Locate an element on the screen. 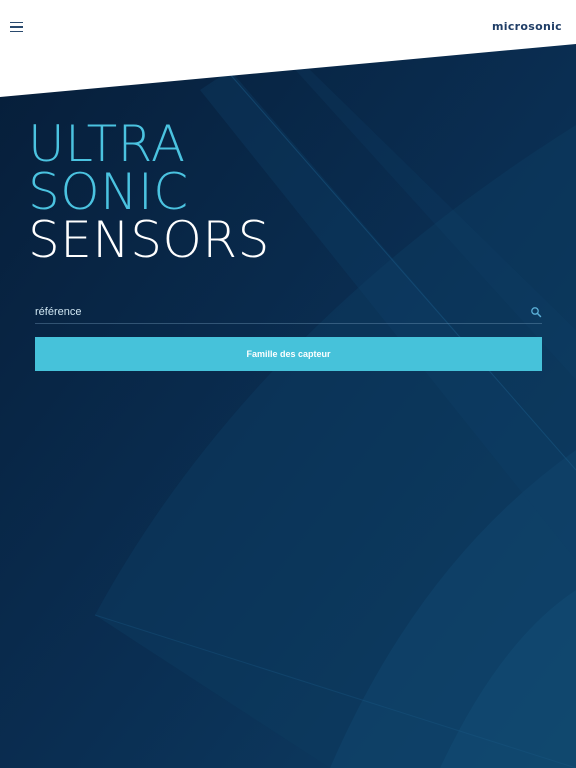 Image resolution: width=576 pixels, height=768 pixels. search-field is located at coordinates (288, 313).